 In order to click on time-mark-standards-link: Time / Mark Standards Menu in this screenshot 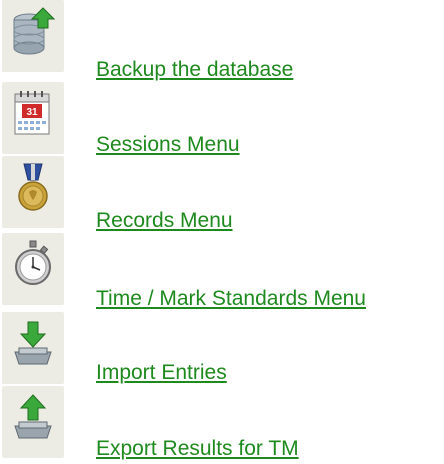, I will do `click(231, 299)`.